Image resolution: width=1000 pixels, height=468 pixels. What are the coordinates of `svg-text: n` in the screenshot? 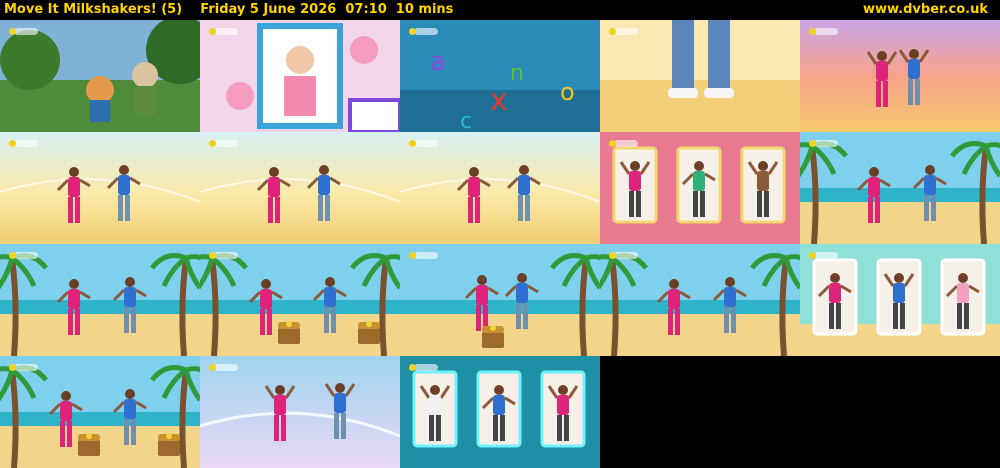 It's located at (517, 73).